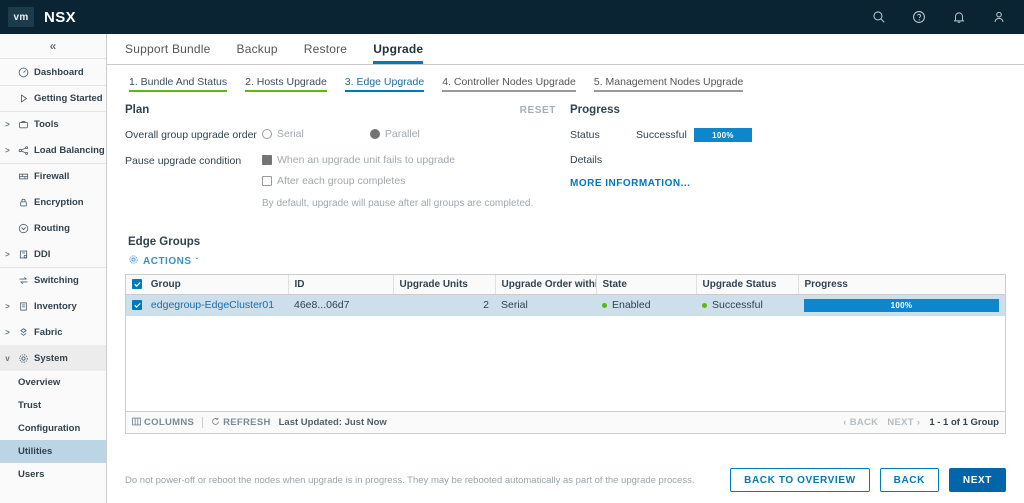 This screenshot has height=503, width=1024. Describe the element at coordinates (23, 332) in the screenshot. I see `fabric-icon` at that location.